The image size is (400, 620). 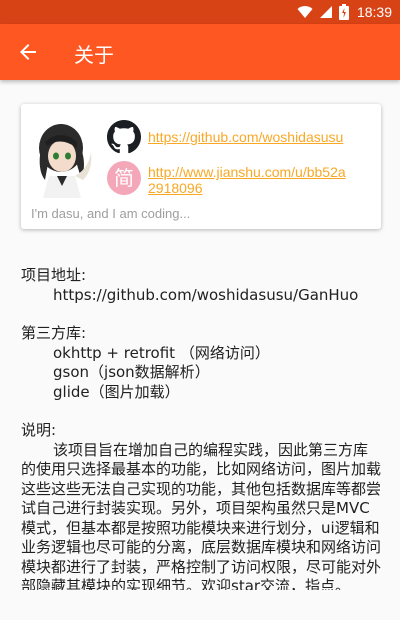 What do you see at coordinates (94, 55) in the screenshot?
I see `page-title: 关于` at bounding box center [94, 55].